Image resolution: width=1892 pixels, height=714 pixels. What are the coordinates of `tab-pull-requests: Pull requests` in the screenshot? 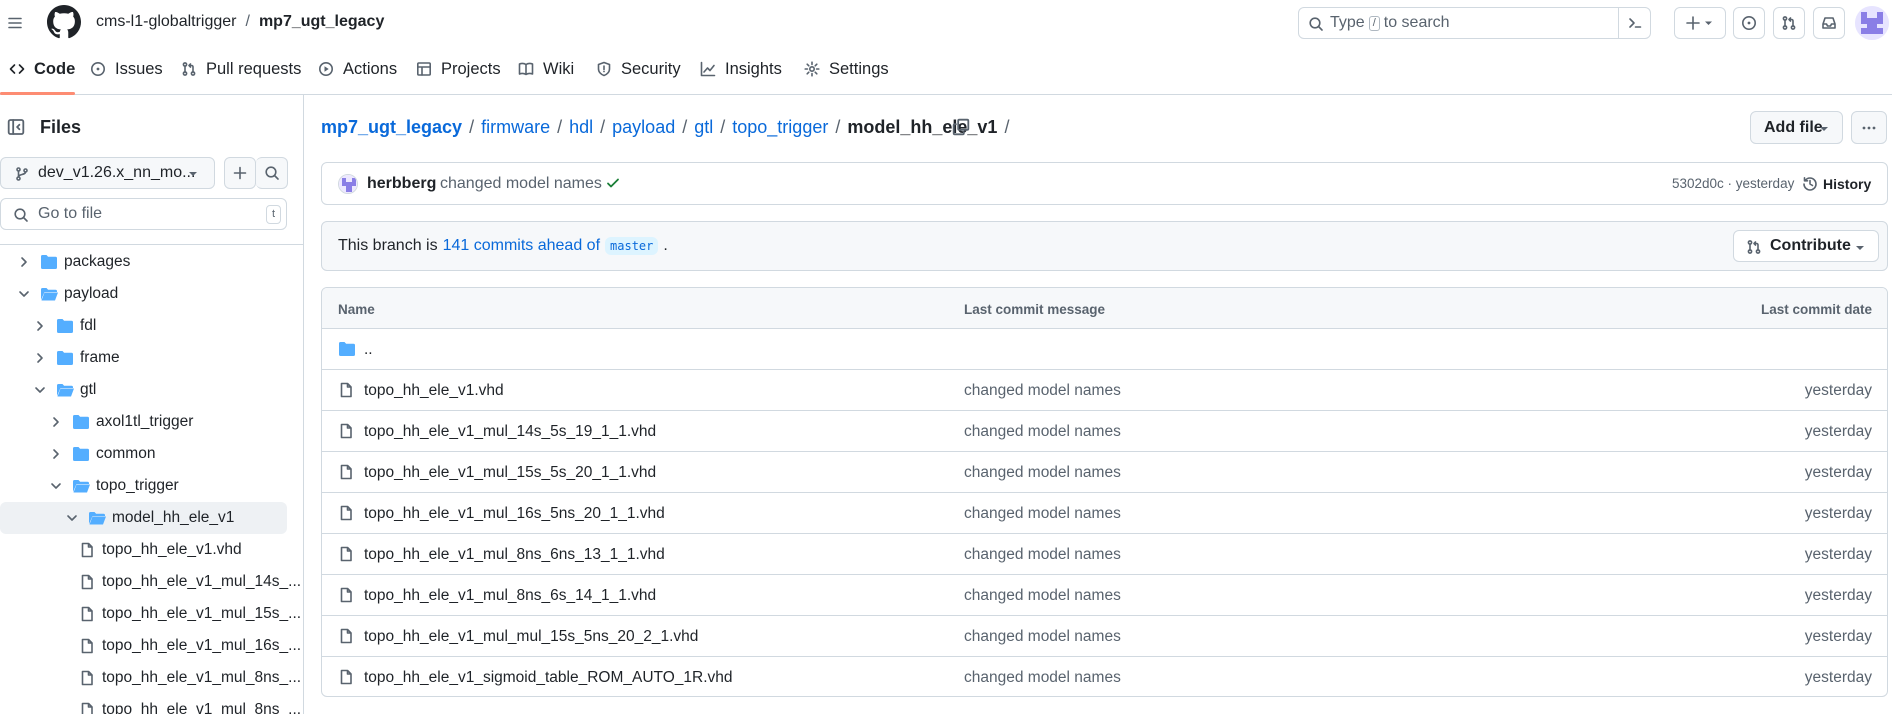 It's located at (241, 69).